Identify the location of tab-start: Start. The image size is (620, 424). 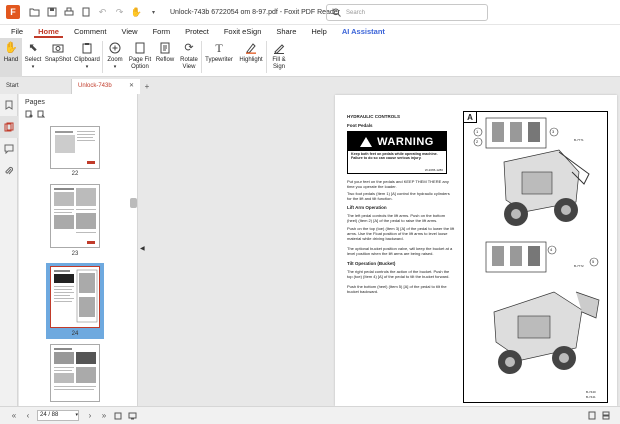
(36, 86).